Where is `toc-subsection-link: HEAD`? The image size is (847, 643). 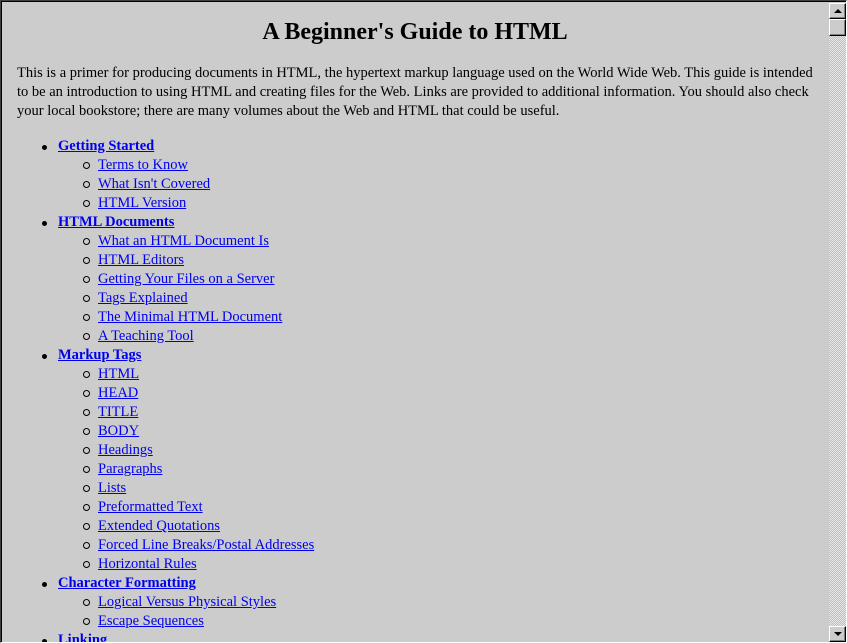
toc-subsection-link: HEAD is located at coordinates (118, 393).